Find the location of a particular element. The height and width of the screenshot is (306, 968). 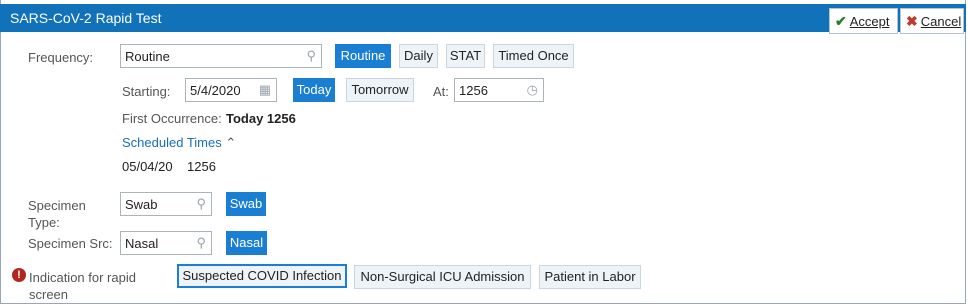

start-date-input: 5/4/2020 ▦ is located at coordinates (231, 90).